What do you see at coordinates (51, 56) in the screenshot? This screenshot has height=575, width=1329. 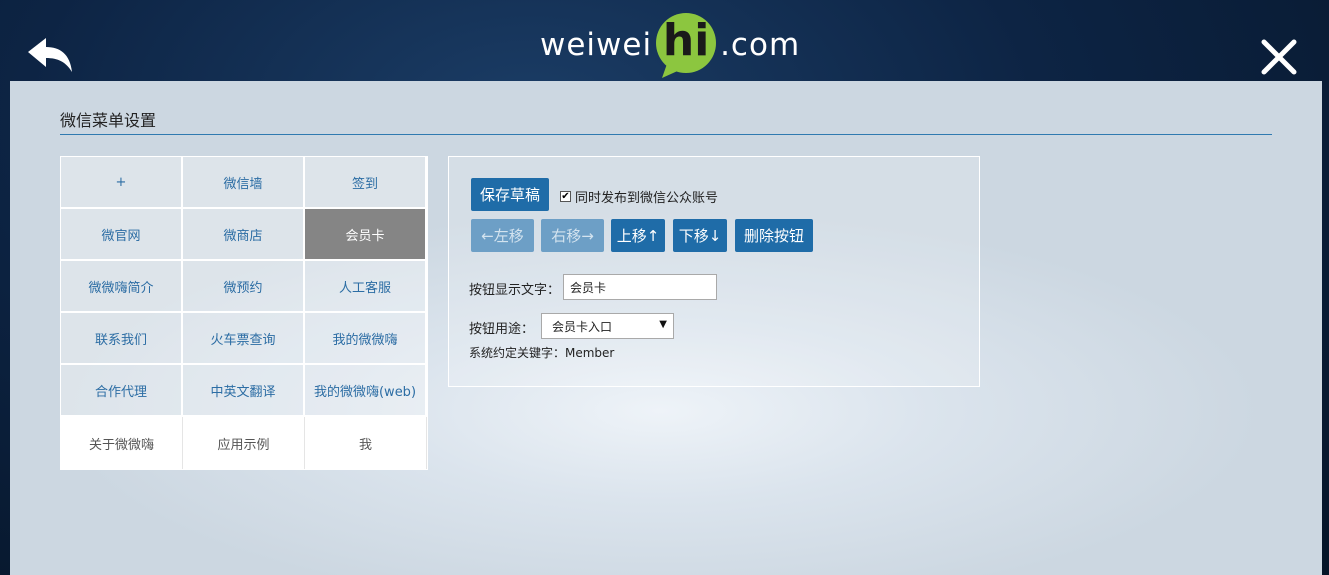 I see `back-arrow-icon` at bounding box center [51, 56].